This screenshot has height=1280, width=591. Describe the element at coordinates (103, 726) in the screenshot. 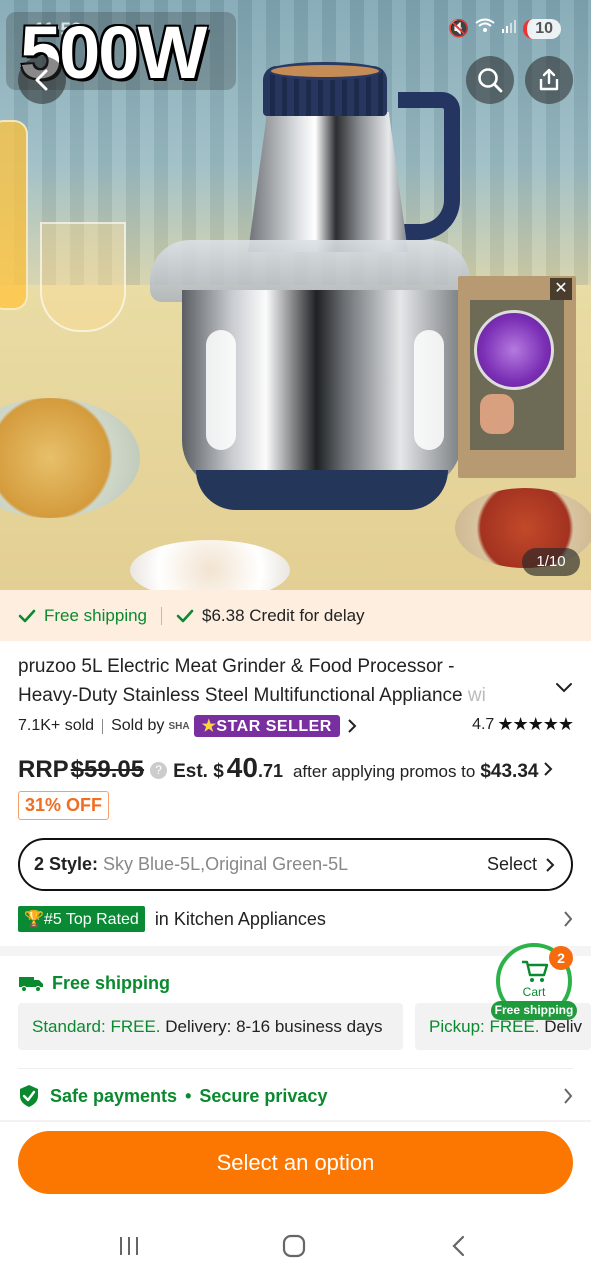

I see `meta-divider` at that location.